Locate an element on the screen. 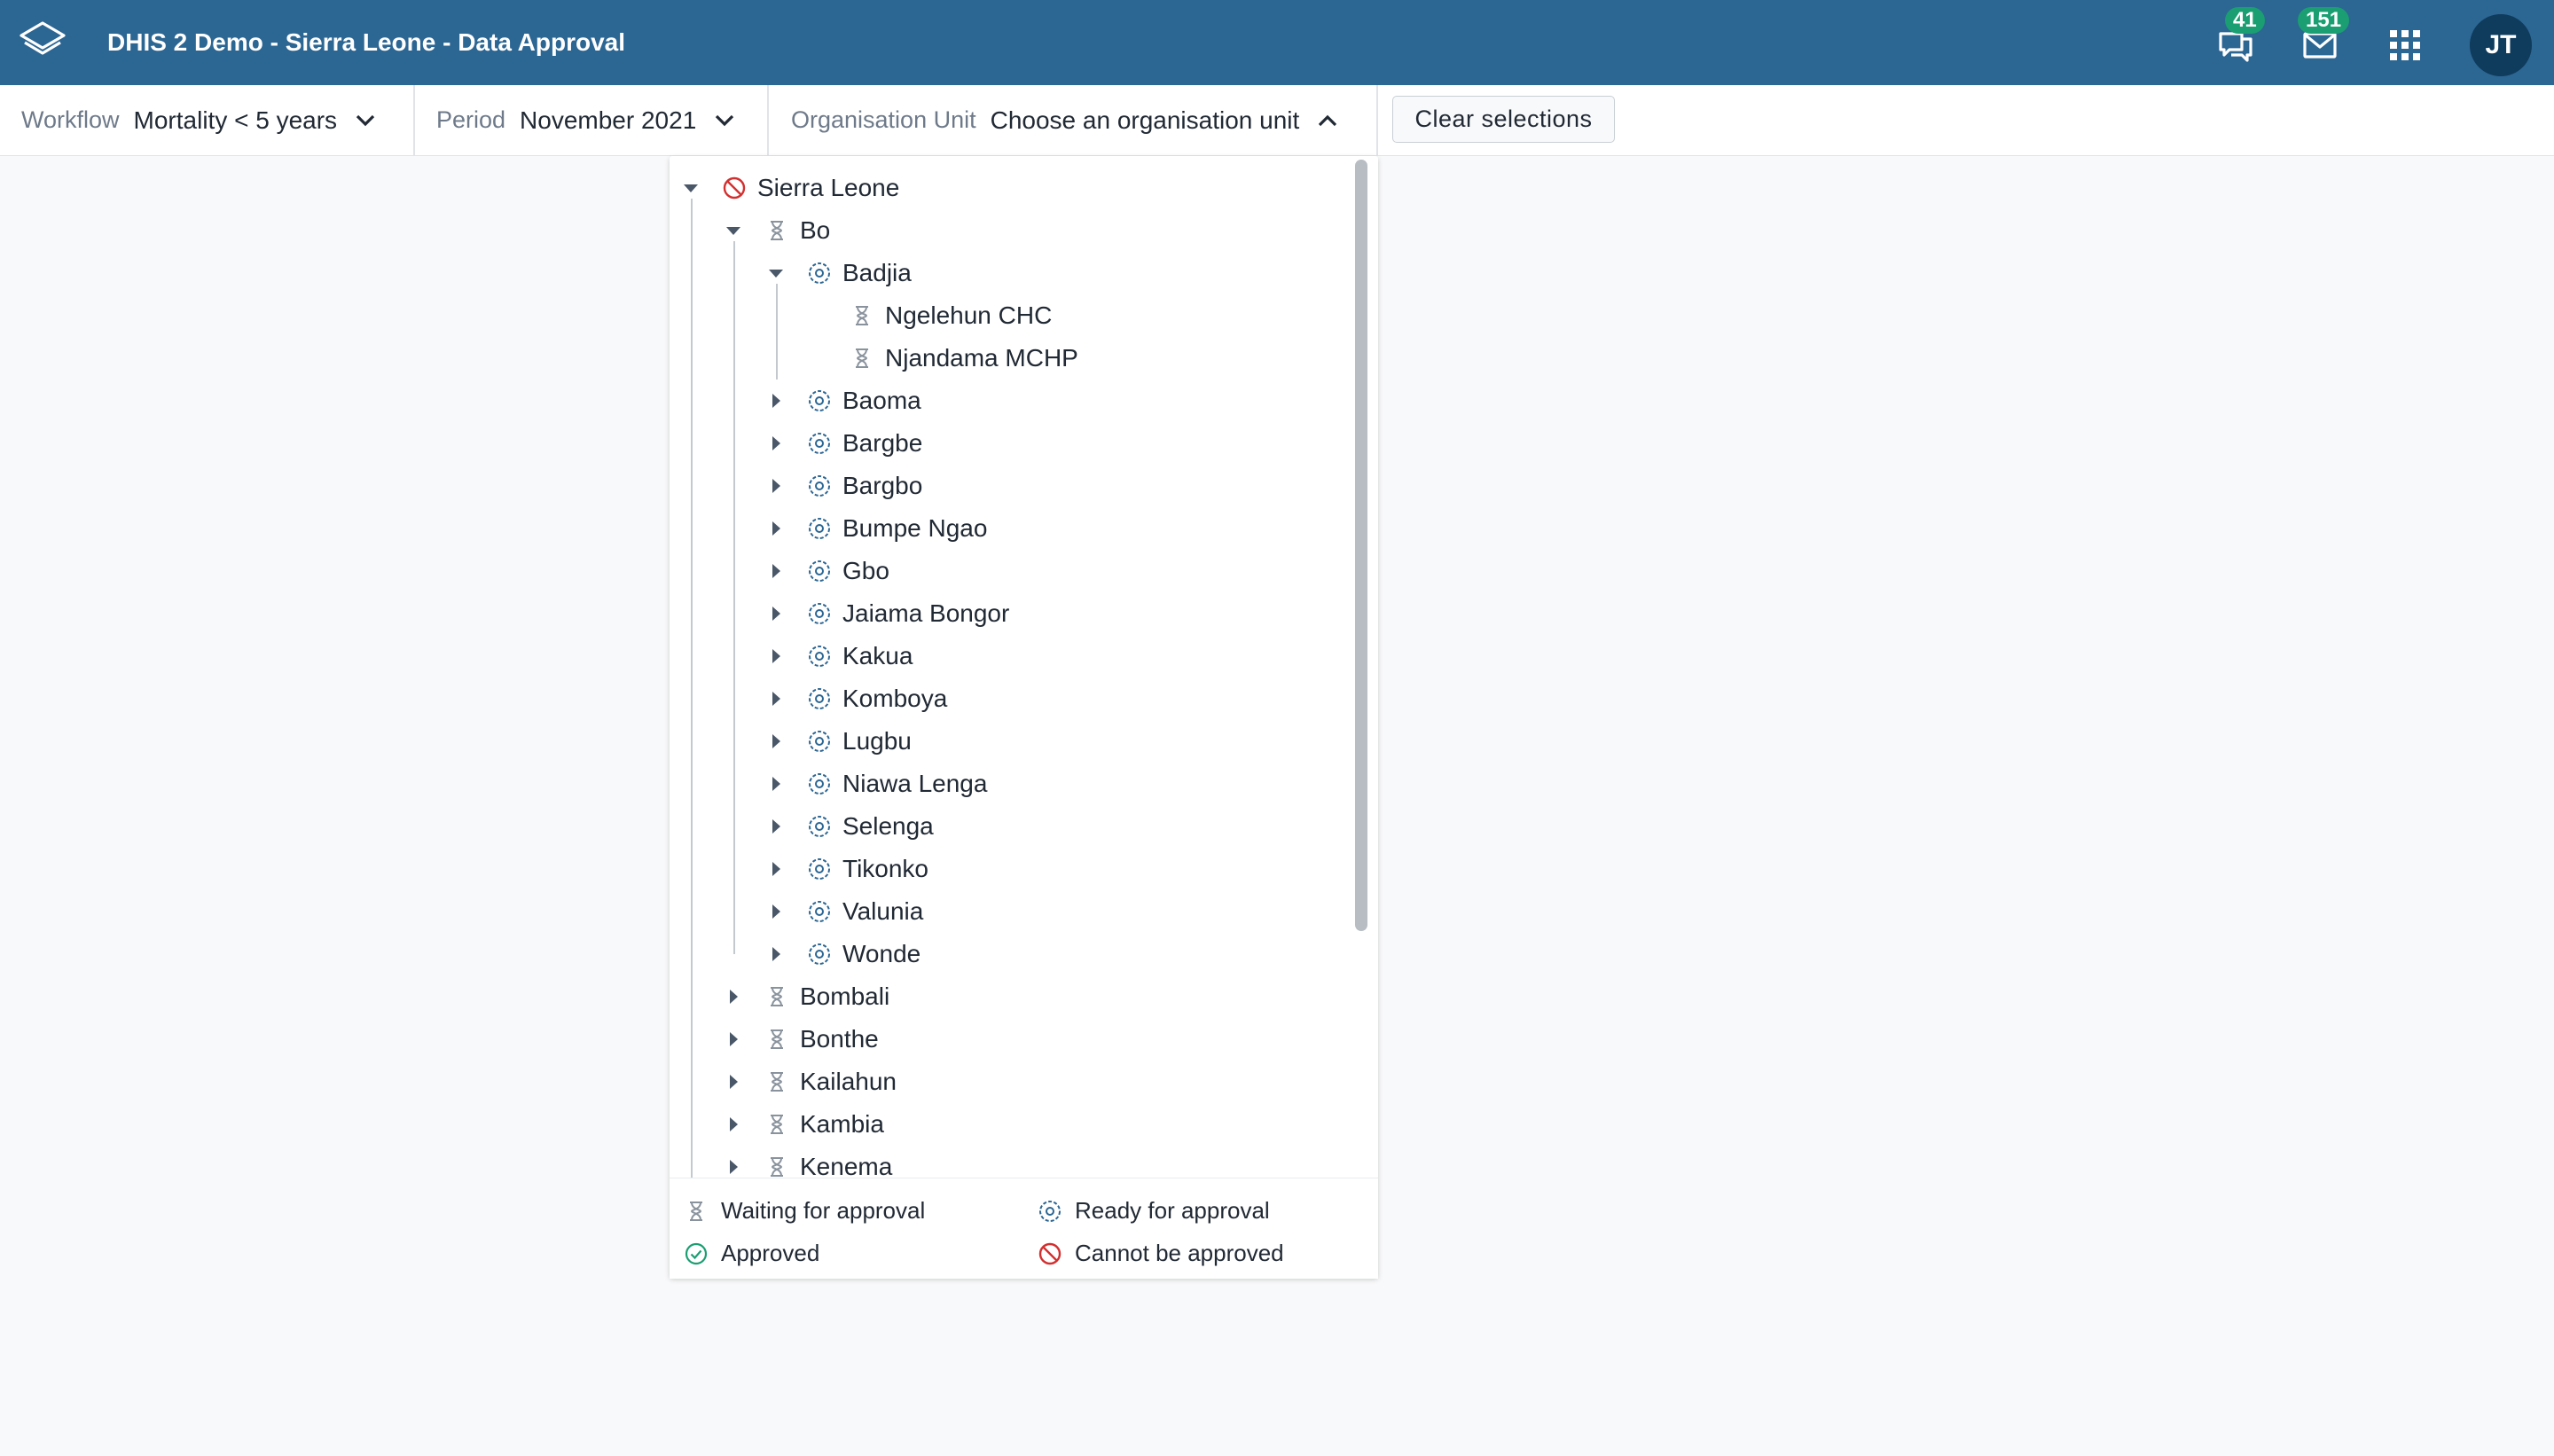 This screenshot has width=2554, height=1456. tree-node: Baoma is located at coordinates (842, 401).